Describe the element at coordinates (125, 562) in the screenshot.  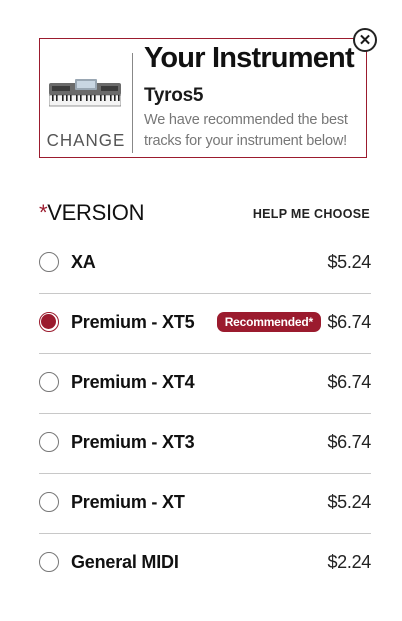
I see `version-option-name: General MIDI` at that location.